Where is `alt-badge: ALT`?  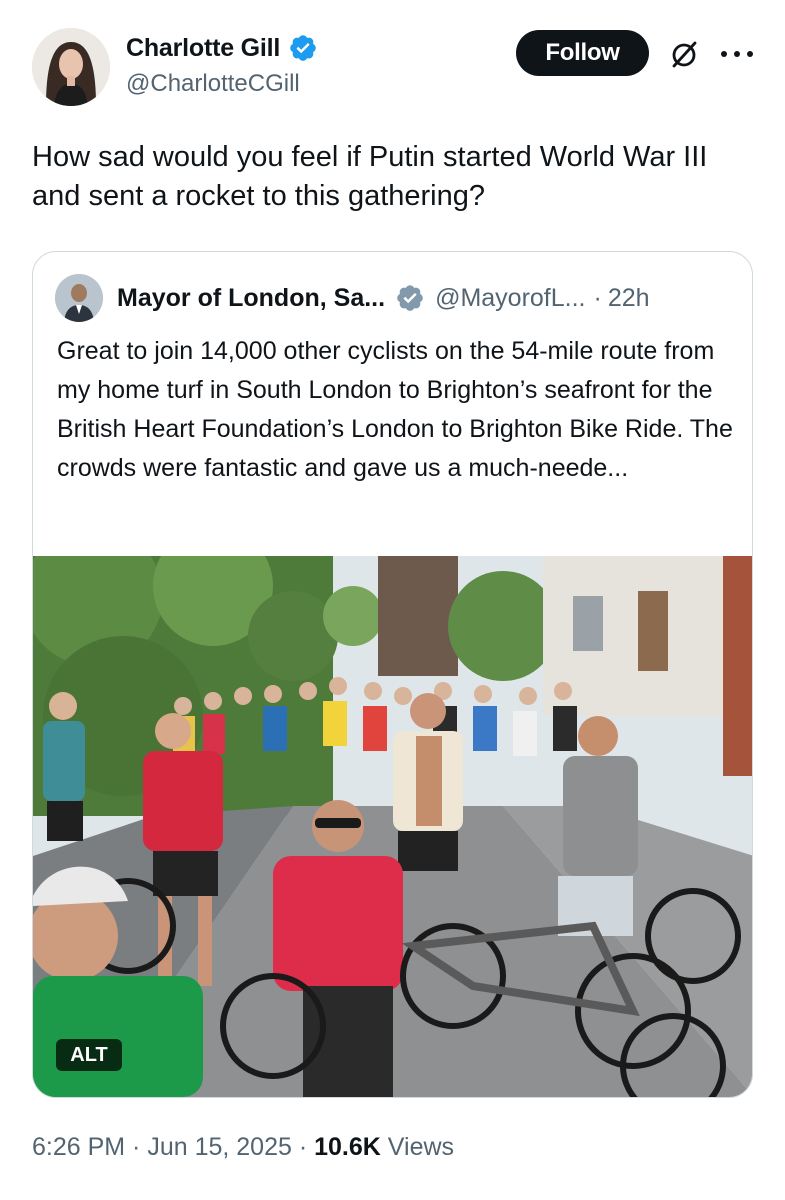 alt-badge: ALT is located at coordinates (89, 1055).